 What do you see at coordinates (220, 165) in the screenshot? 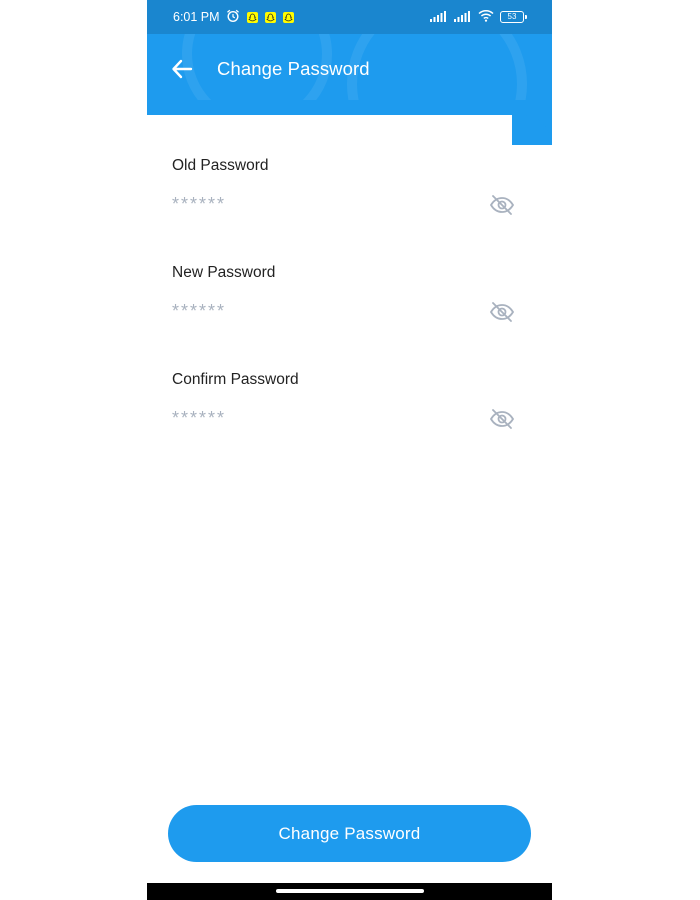
I see `old-password-label: Old Password` at bounding box center [220, 165].